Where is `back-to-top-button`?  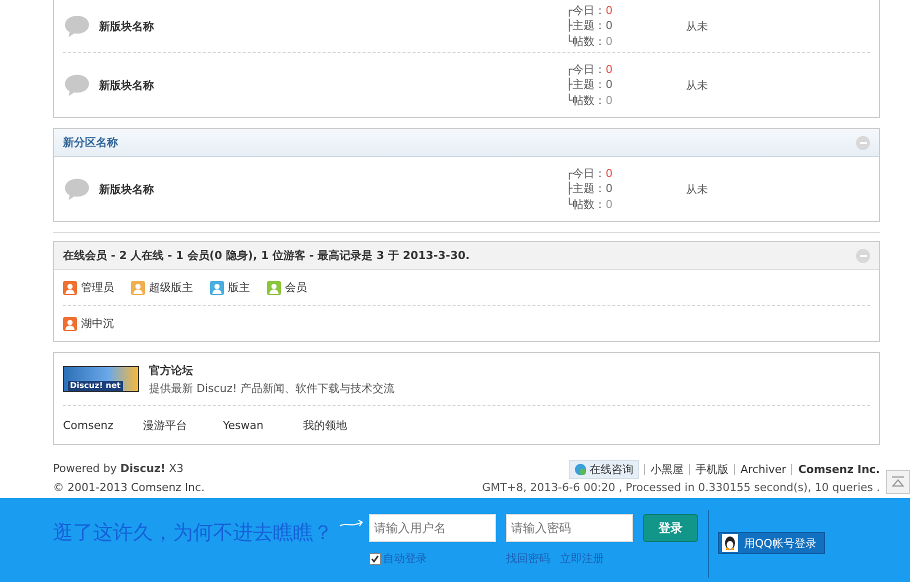
back-to-top-button is located at coordinates (898, 482).